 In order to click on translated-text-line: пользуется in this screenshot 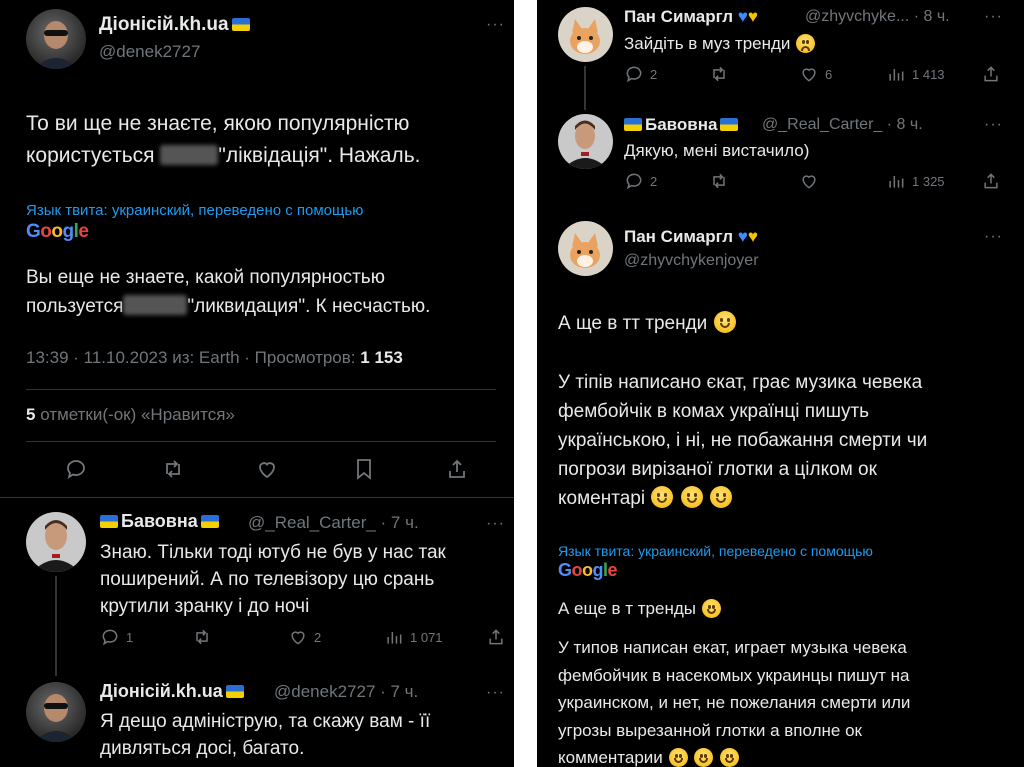, I will do `click(75, 306)`.